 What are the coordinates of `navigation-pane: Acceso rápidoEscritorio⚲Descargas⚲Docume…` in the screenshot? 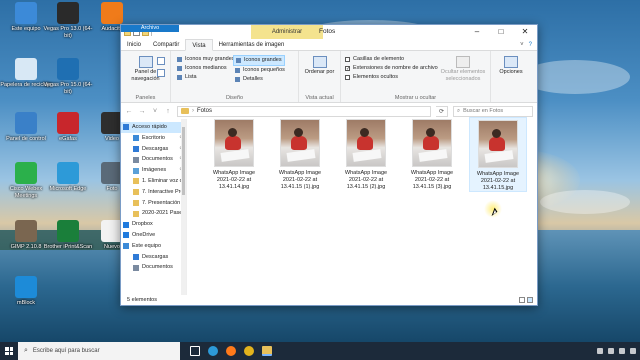 It's located at (154, 207).